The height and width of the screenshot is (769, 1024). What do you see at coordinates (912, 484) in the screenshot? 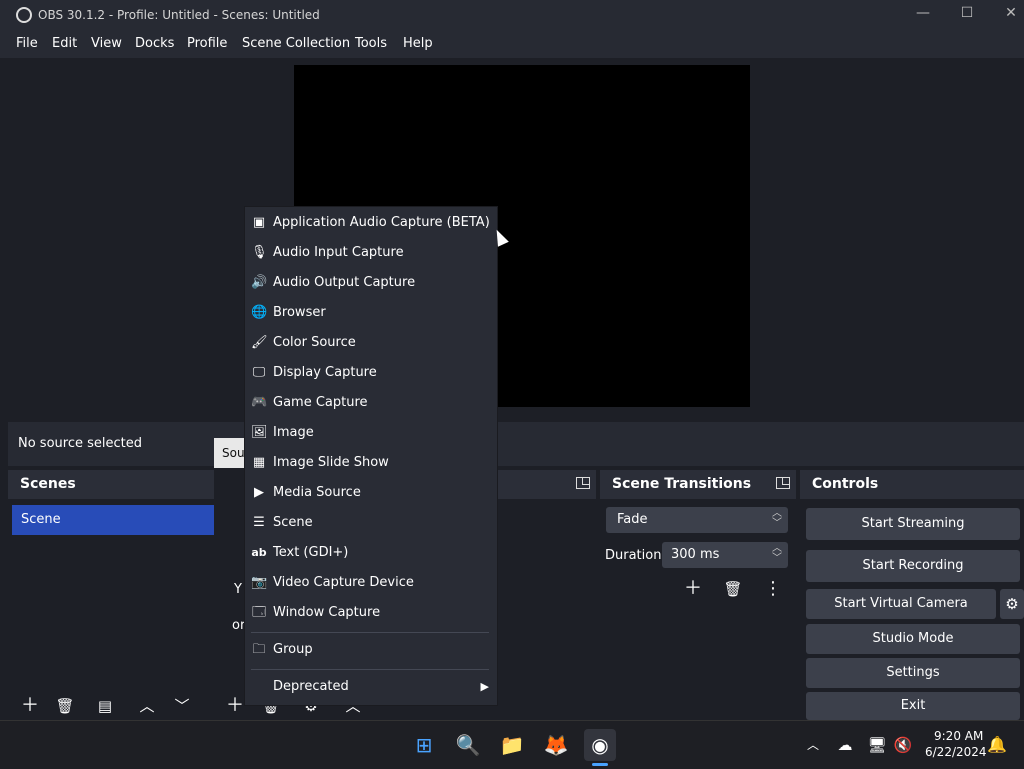
I see `controls-dock-header: Controls` at bounding box center [912, 484].